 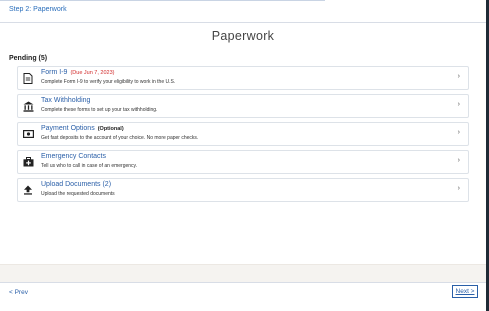 What do you see at coordinates (110, 129) in the screenshot?
I see `optional-label: (Optional)` at bounding box center [110, 129].